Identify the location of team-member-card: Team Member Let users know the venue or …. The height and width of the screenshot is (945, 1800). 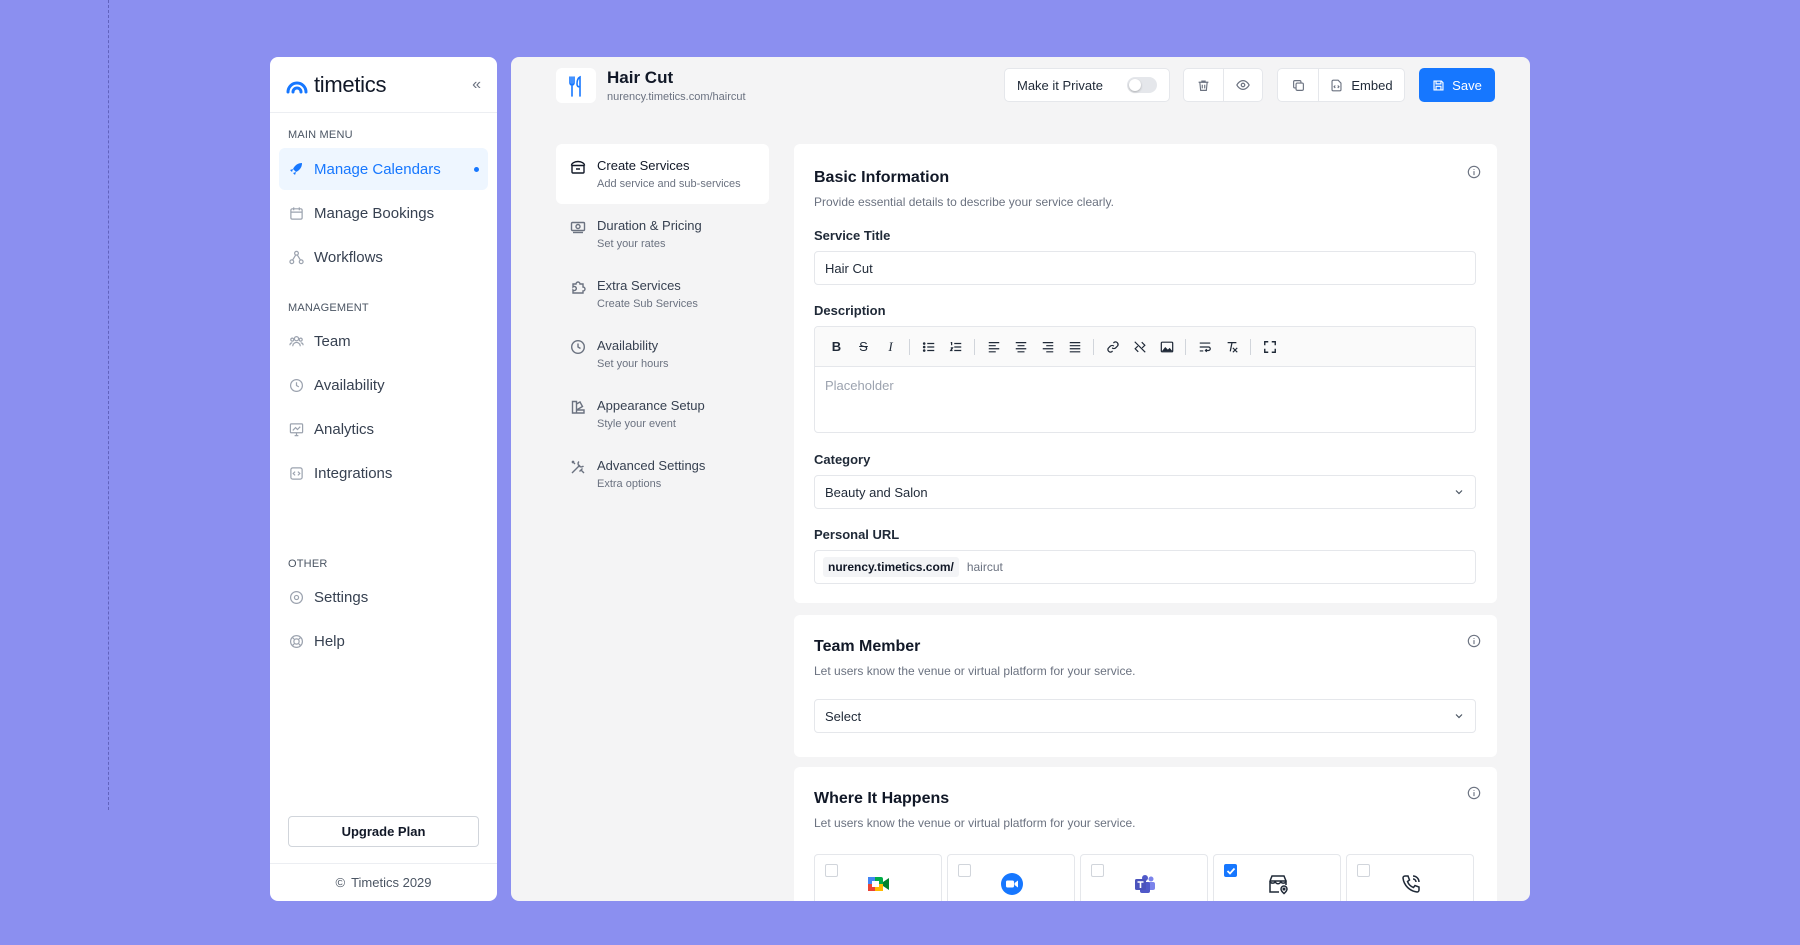
(1145, 686).